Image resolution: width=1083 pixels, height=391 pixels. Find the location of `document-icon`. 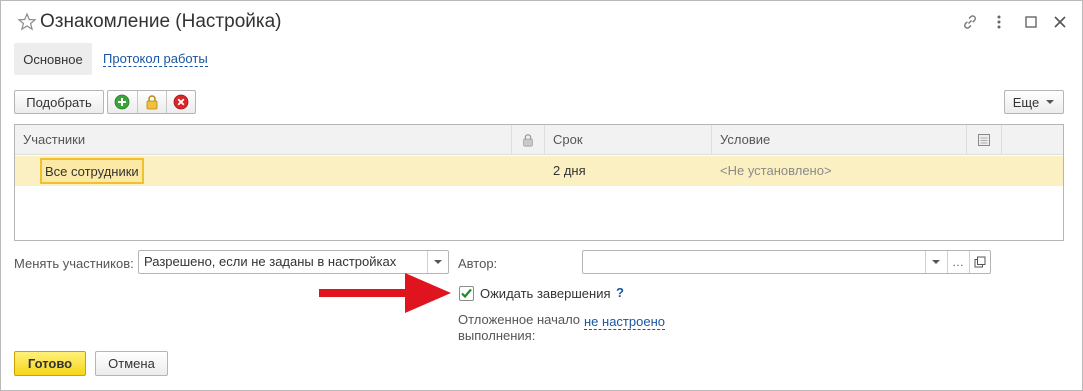

document-icon is located at coordinates (984, 140).